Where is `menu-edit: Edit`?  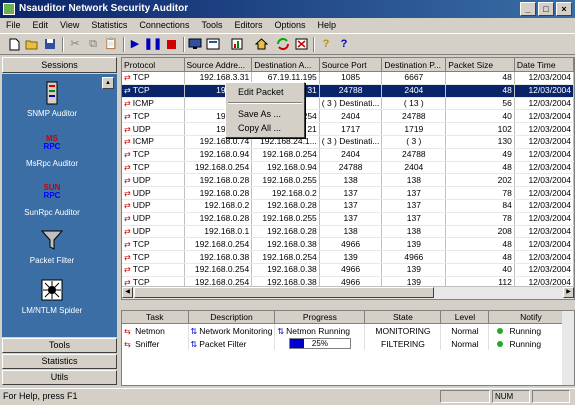 menu-edit: Edit is located at coordinates (41, 25).